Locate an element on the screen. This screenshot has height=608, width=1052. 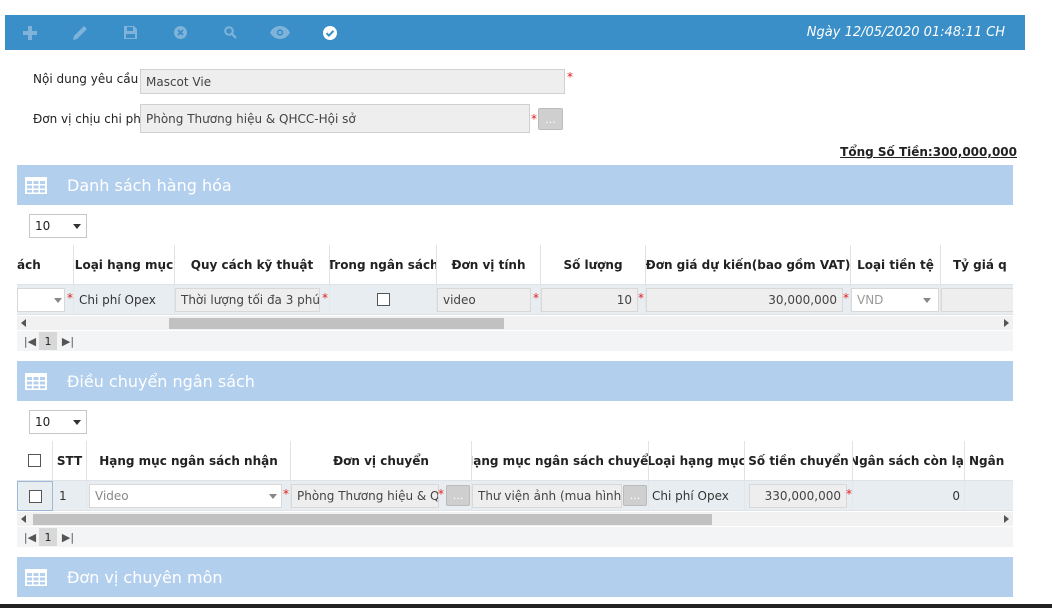
close-circle-icon is located at coordinates (180, 32).